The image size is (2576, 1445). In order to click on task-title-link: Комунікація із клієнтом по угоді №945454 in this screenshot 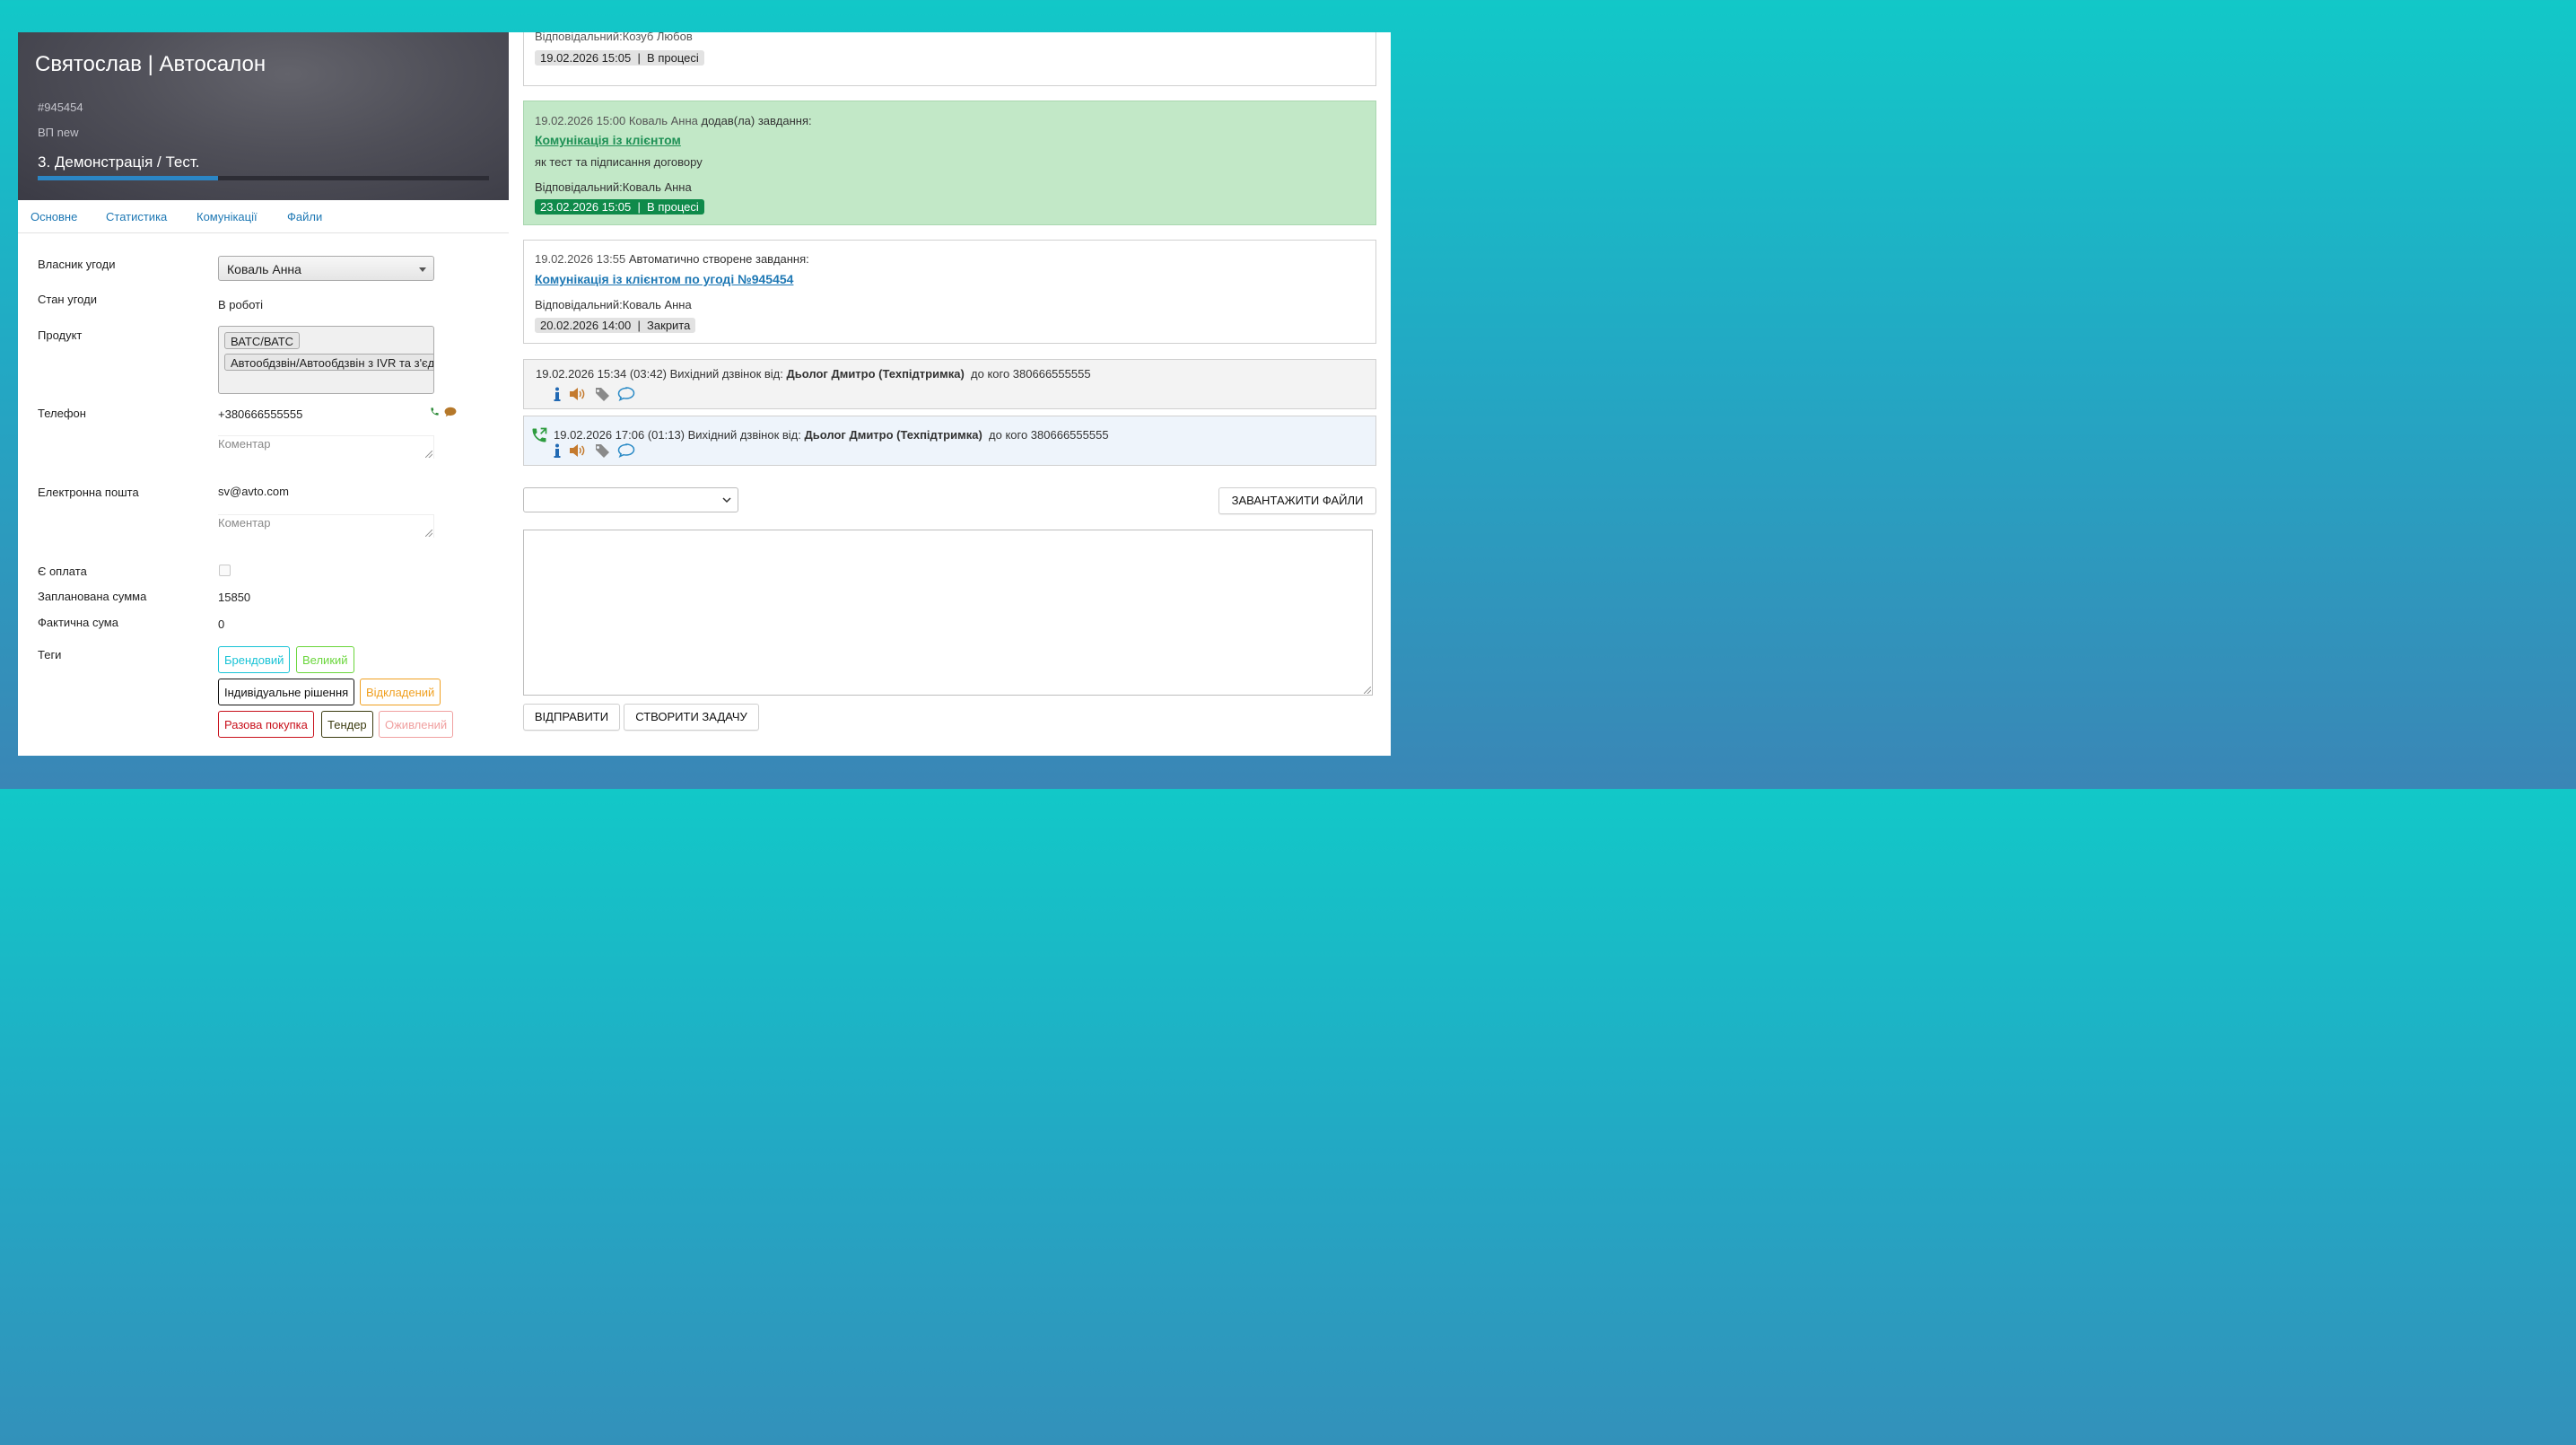, I will do `click(664, 279)`.